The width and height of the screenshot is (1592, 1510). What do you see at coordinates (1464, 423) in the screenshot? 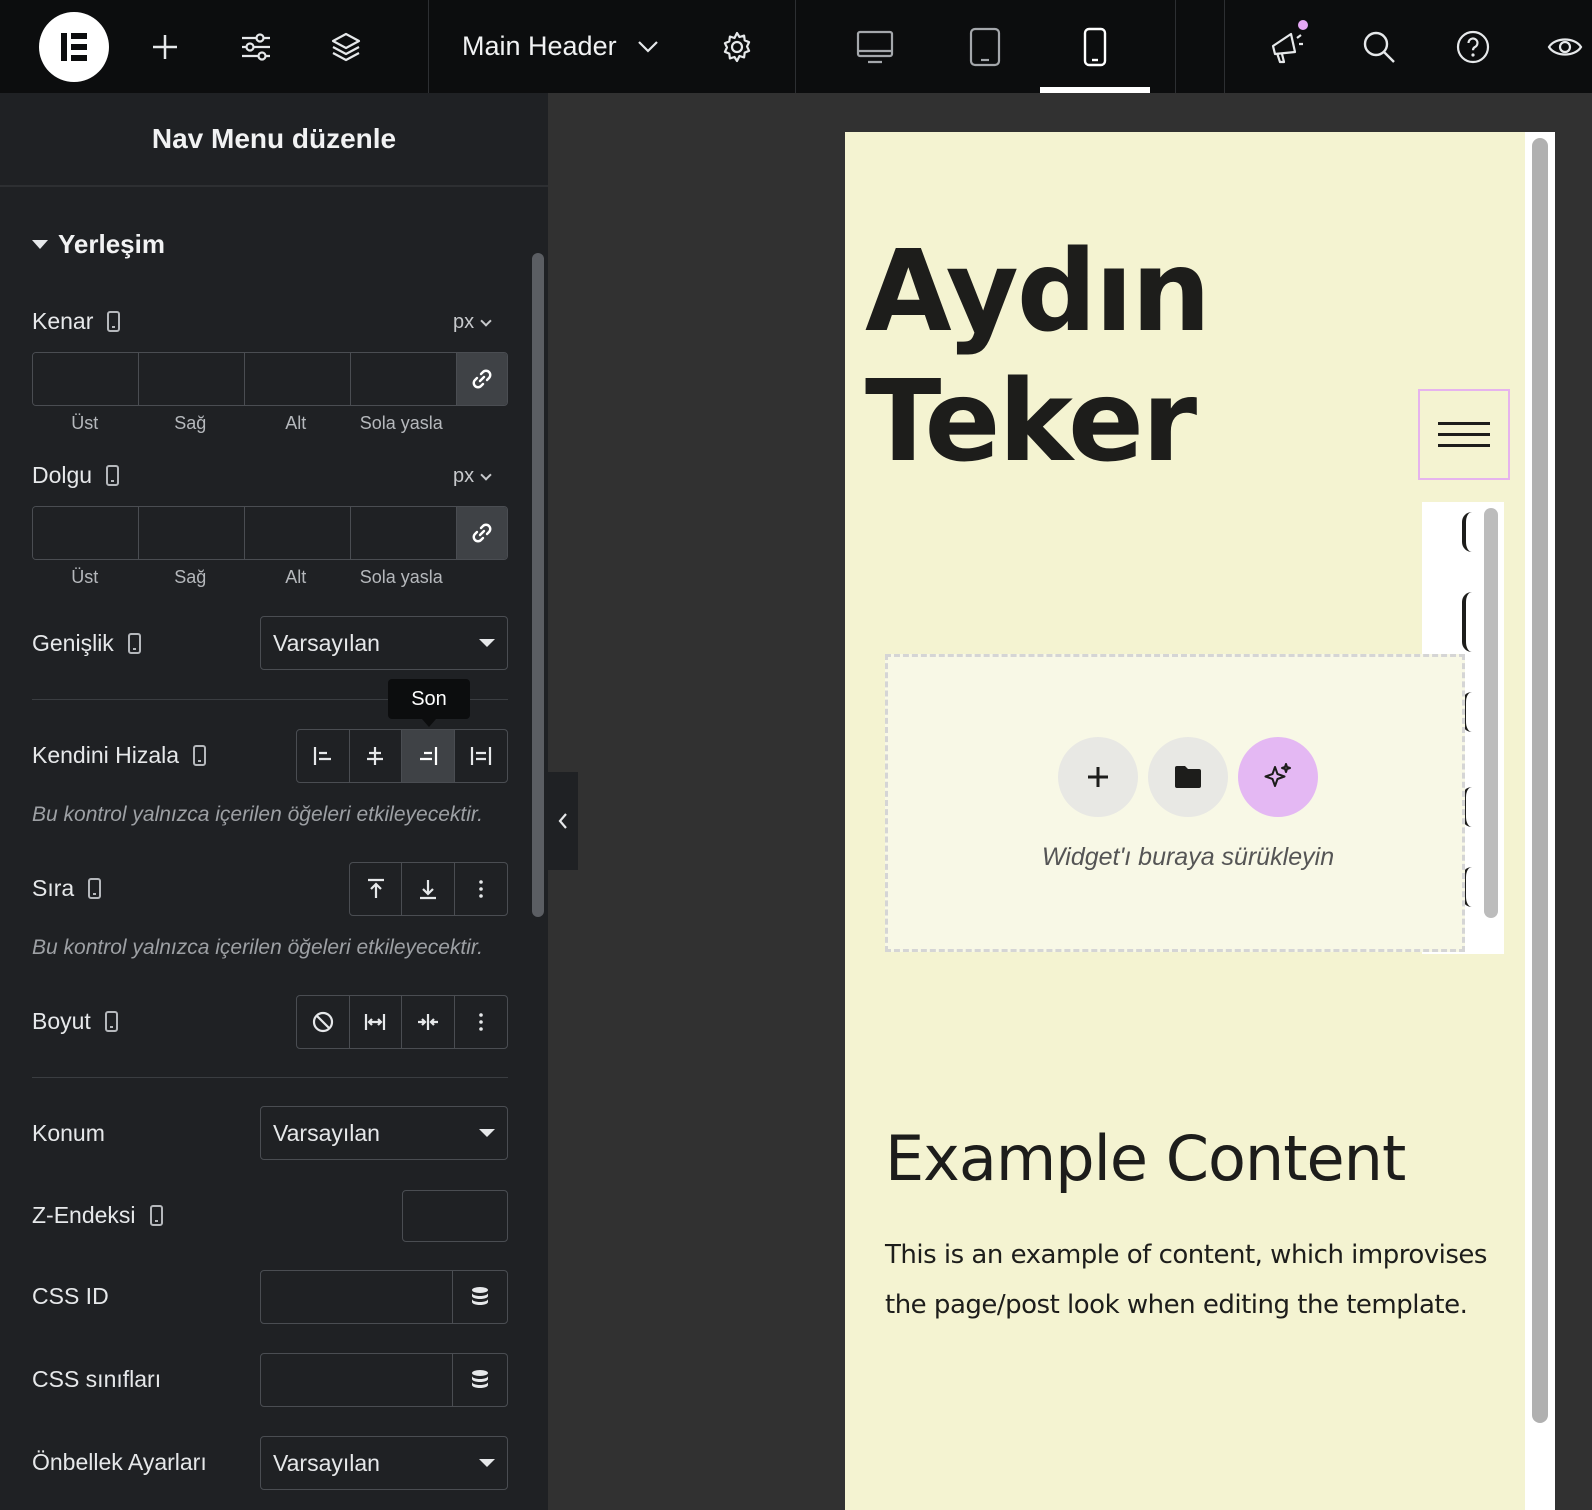
I see `hamburger-line` at bounding box center [1464, 423].